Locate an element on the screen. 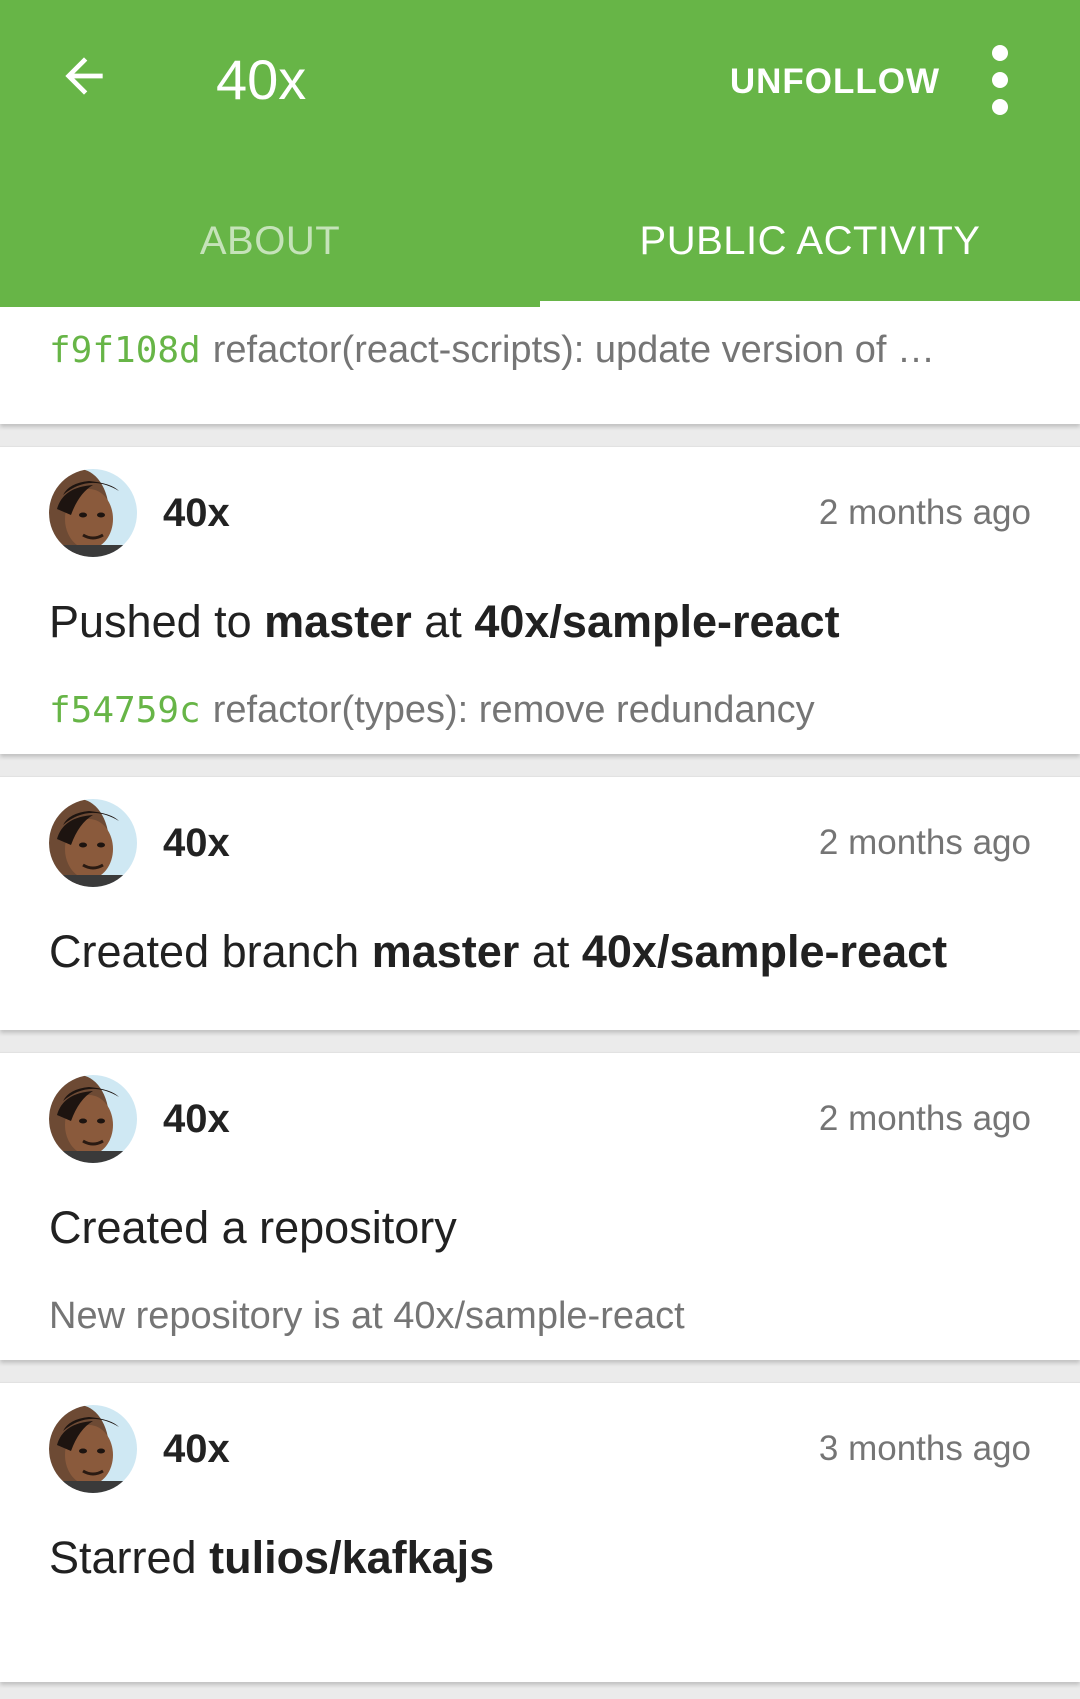 Image resolution: width=1080 pixels, height=1699 pixels. event-description: Pushed to master at 40x/sample-react is located at coordinates (444, 622).